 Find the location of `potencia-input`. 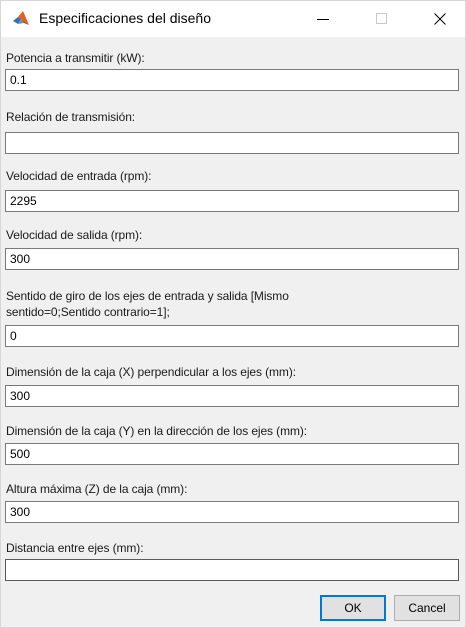

potencia-input is located at coordinates (232, 80).